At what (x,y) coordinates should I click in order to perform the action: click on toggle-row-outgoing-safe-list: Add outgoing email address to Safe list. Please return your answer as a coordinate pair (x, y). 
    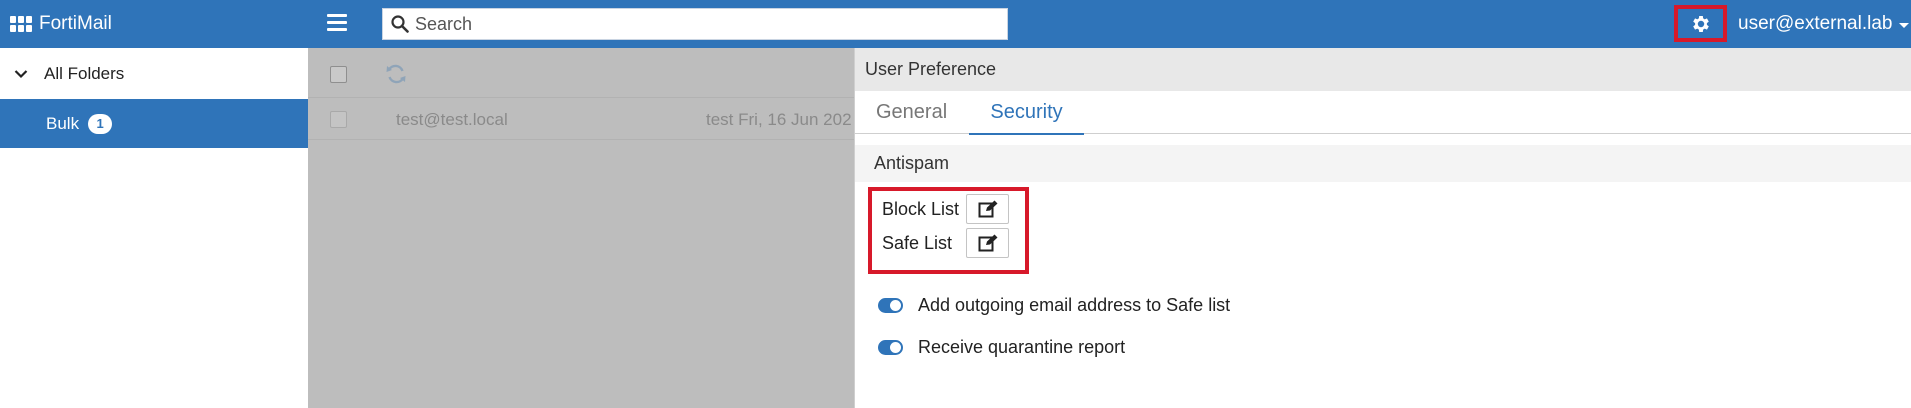
    Looking at the image, I should click on (1054, 305).